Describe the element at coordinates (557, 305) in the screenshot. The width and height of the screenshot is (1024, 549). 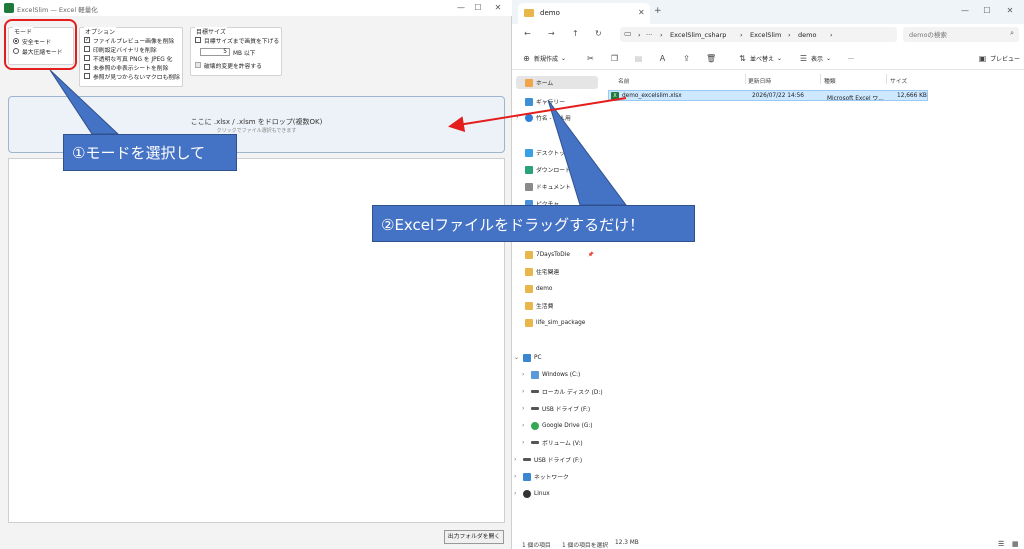
I see `nav-item-folder: 生活費` at that location.